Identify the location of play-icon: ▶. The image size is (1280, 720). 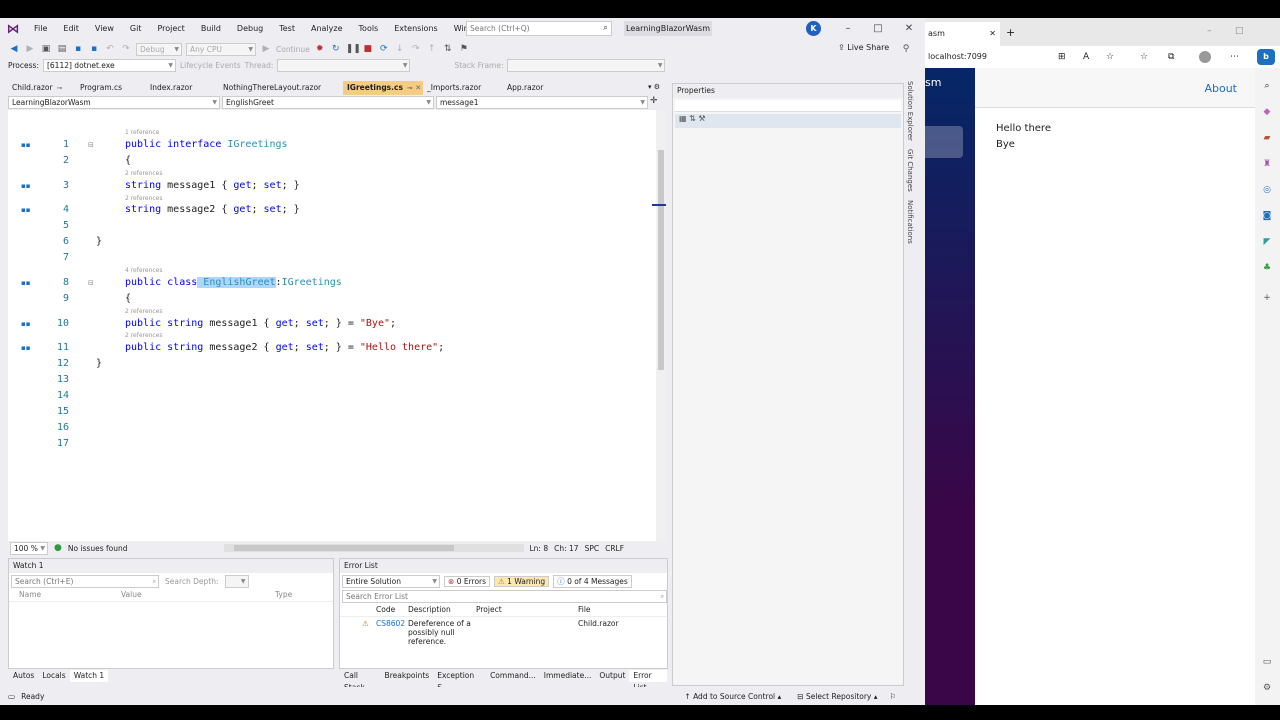
(266, 49).